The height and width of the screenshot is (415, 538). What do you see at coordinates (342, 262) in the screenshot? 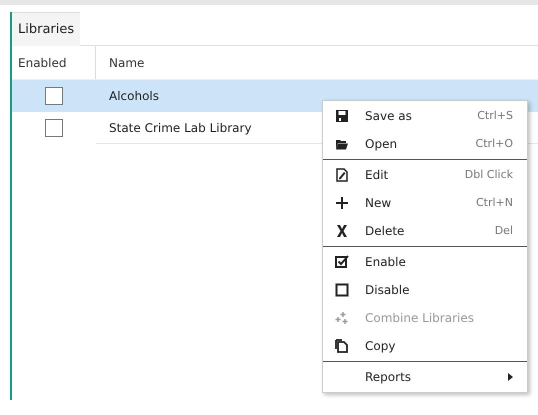
I see `checked-box-icon` at bounding box center [342, 262].